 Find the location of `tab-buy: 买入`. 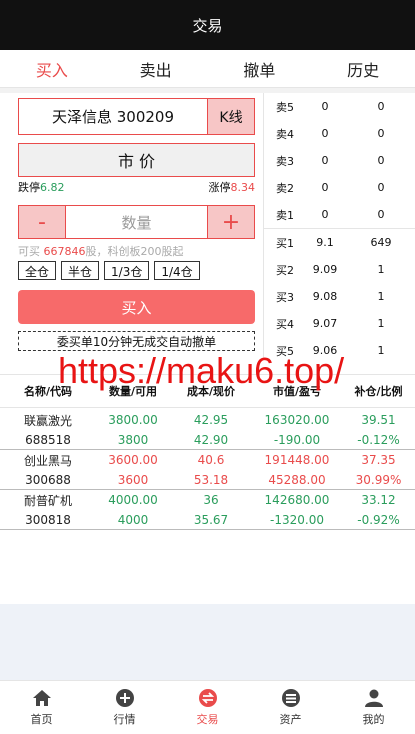

tab-buy: 买入 is located at coordinates (52, 68).